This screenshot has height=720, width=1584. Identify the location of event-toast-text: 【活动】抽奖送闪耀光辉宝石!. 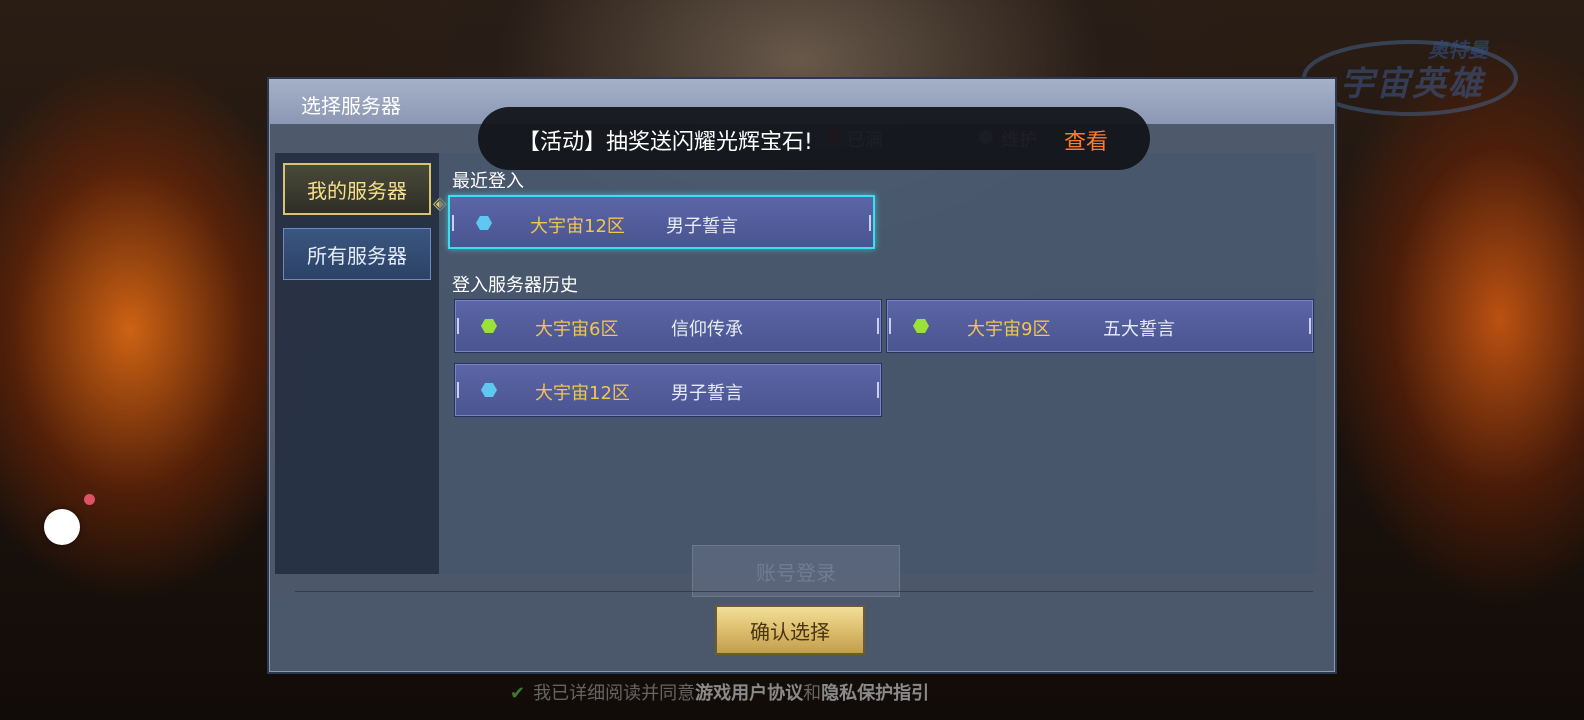
(665, 142).